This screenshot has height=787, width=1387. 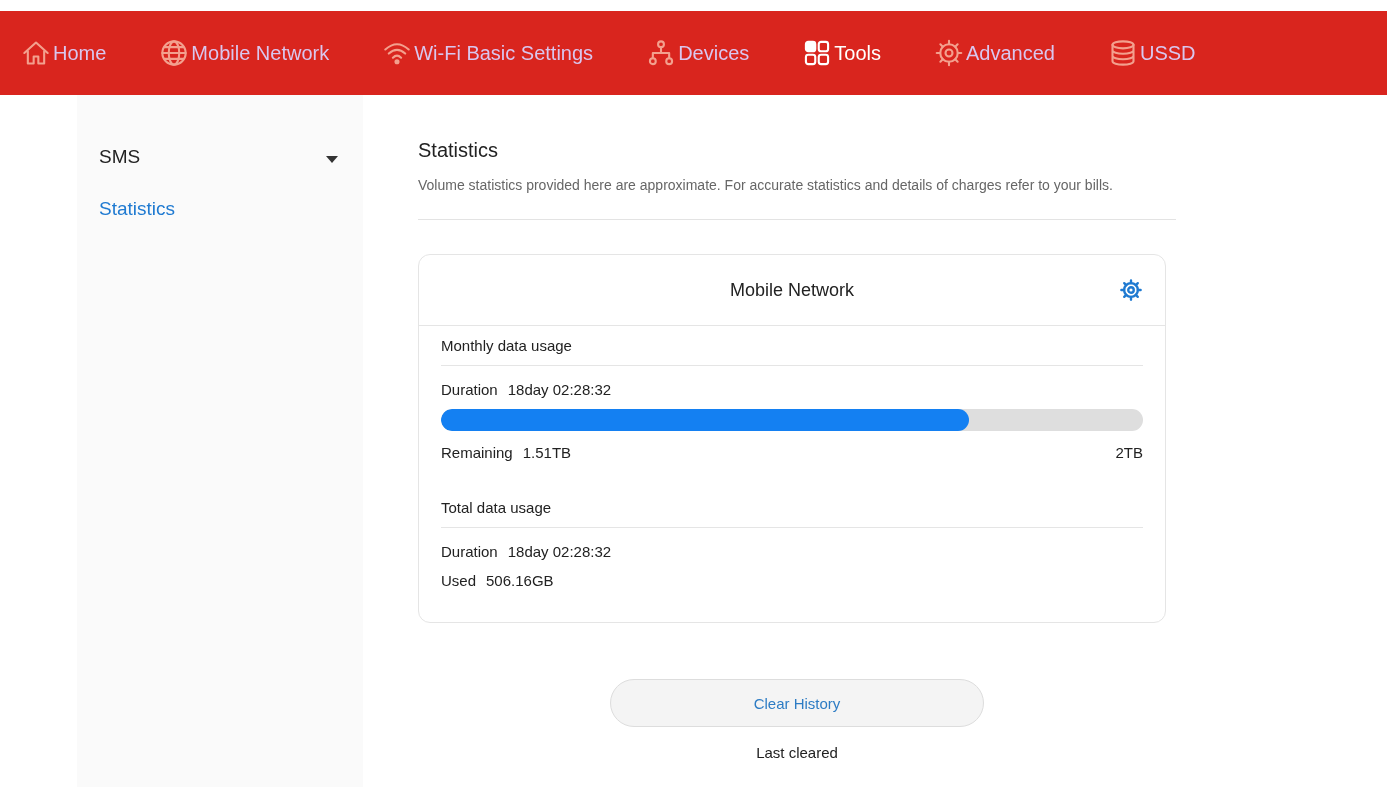 I want to click on nav-tab: Home, so click(x=64, y=53).